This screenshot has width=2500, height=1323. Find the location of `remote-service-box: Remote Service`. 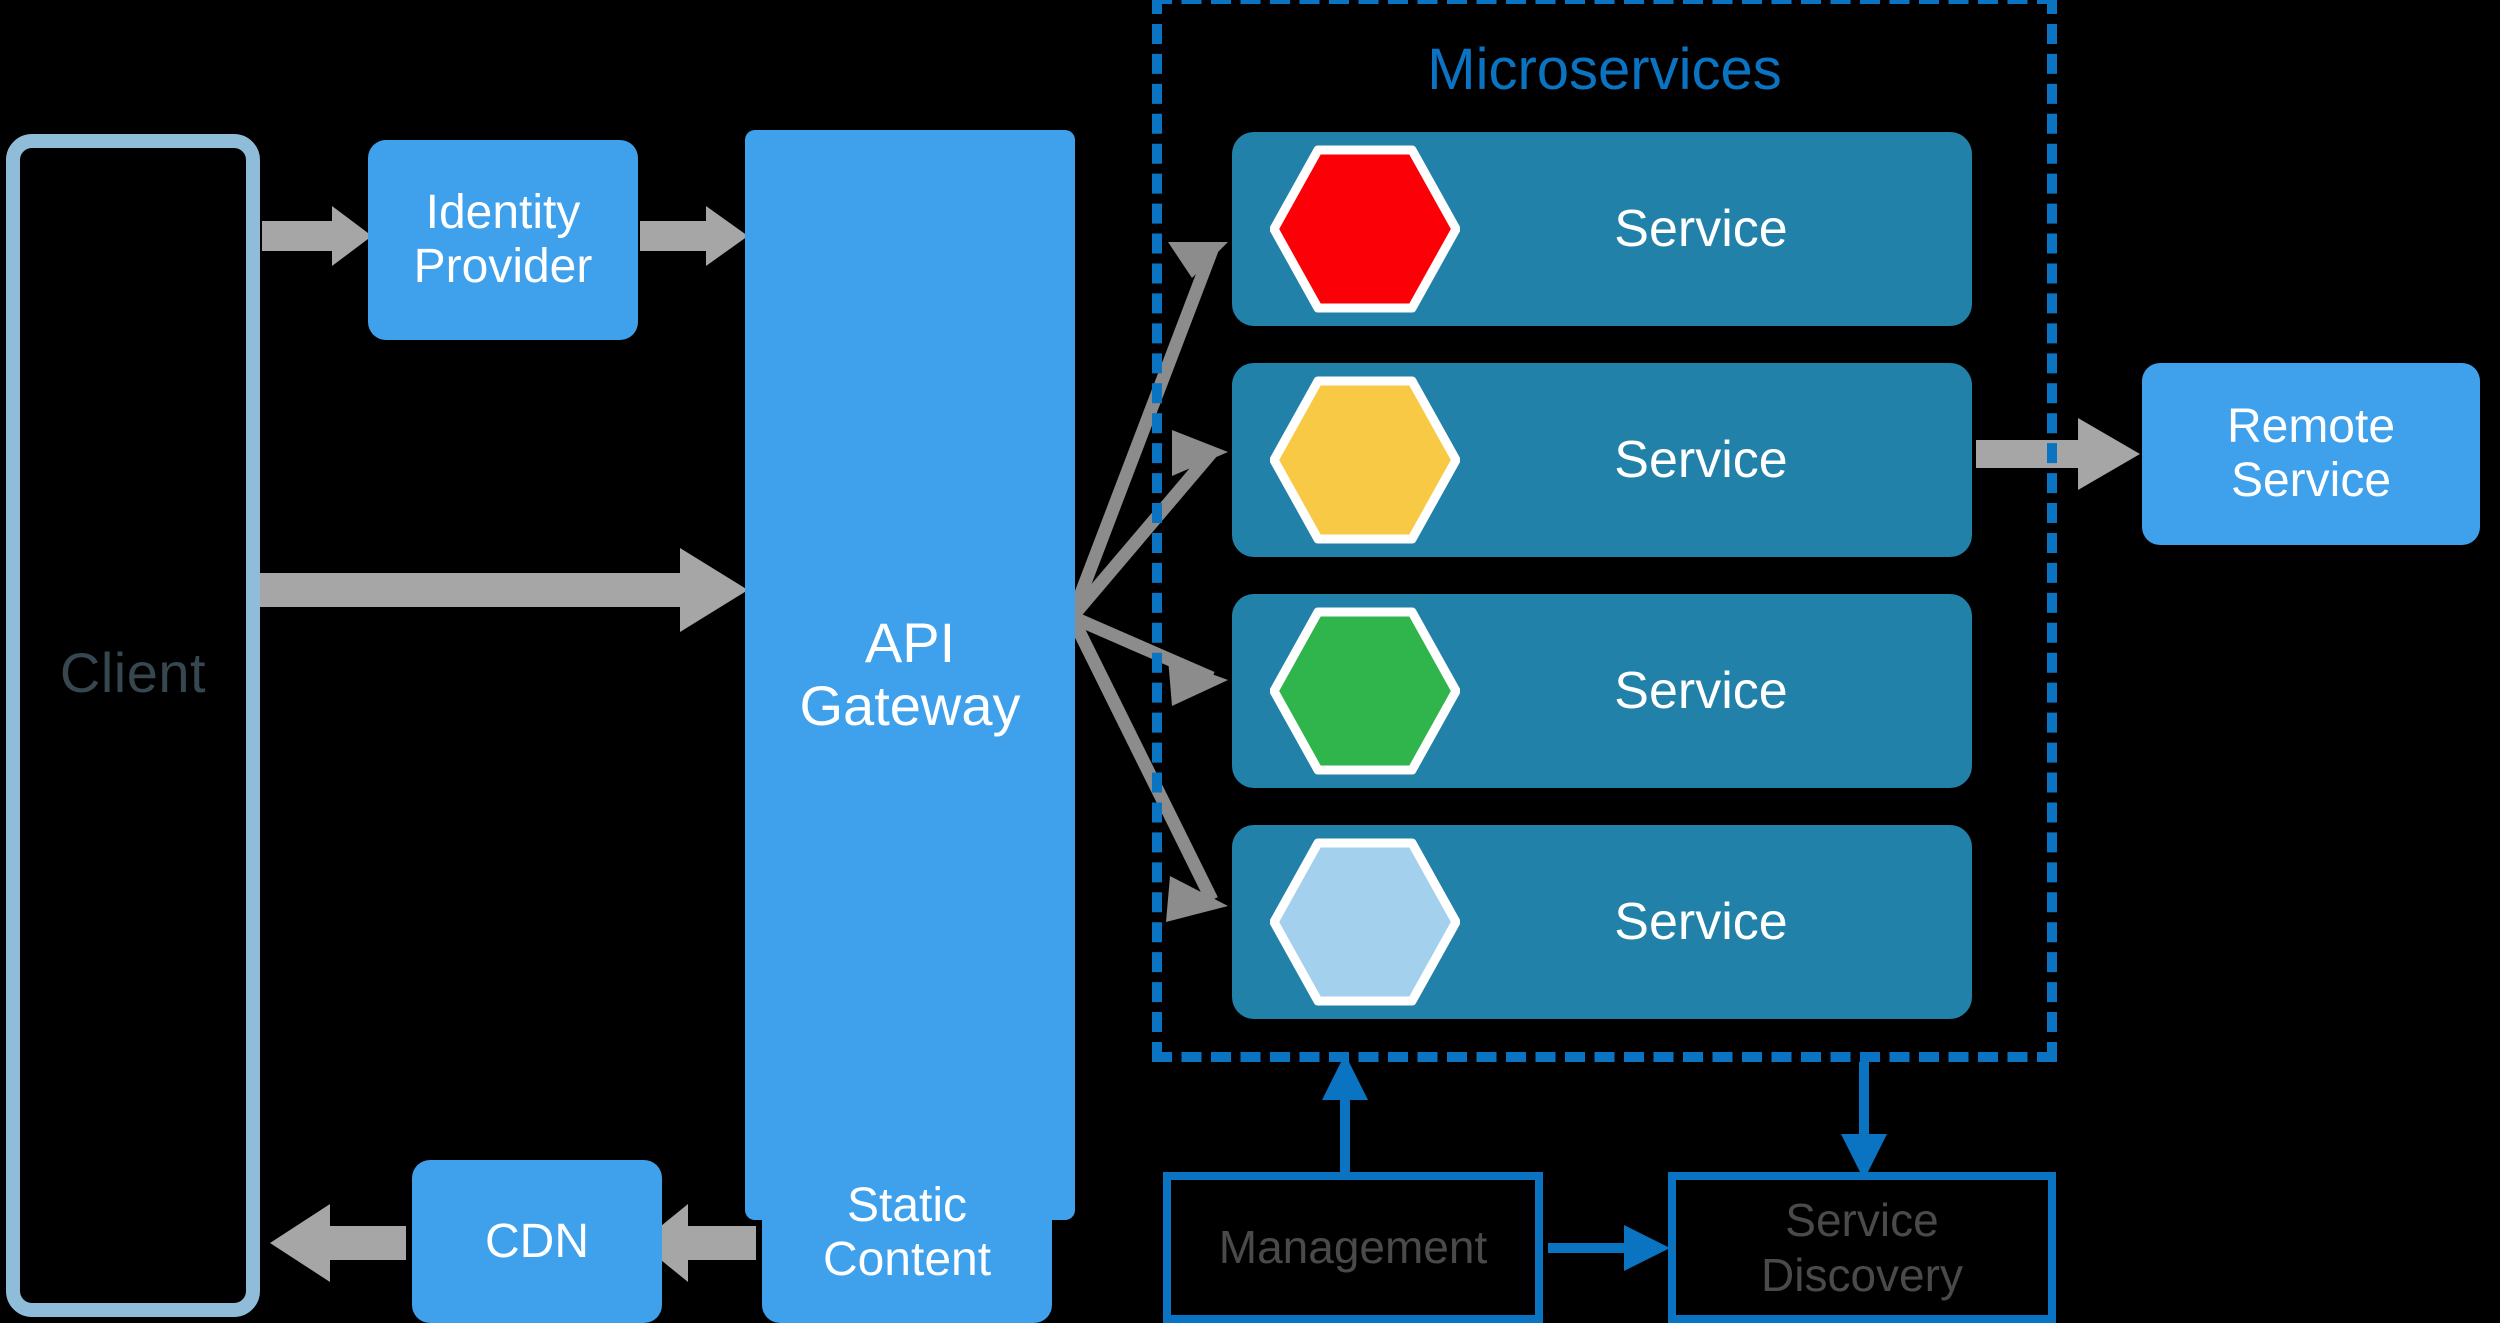

remote-service-box: Remote Service is located at coordinates (2311, 454).